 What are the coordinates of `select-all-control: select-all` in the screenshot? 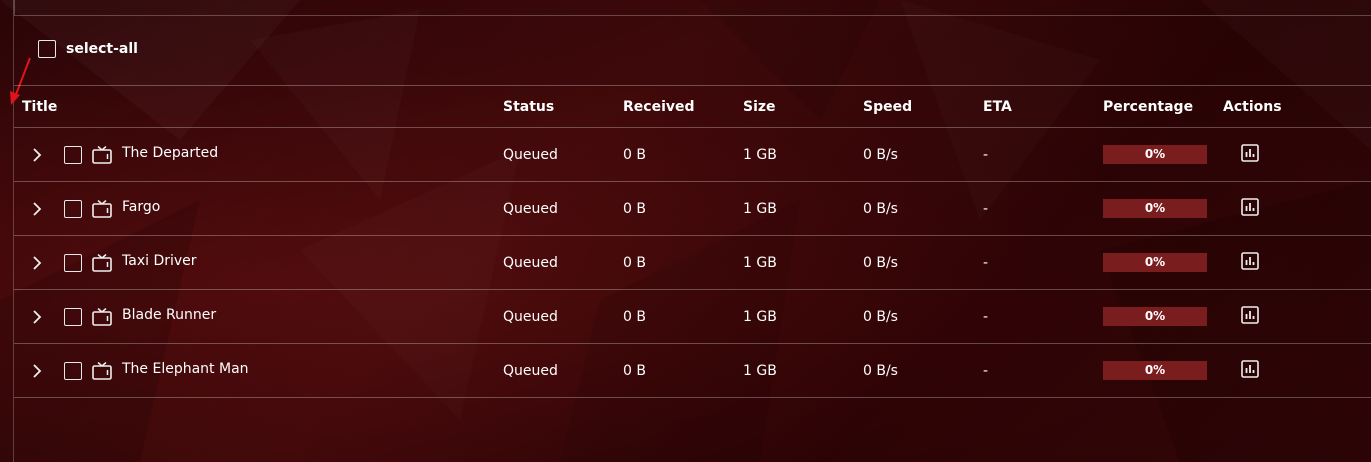 It's located at (88, 49).